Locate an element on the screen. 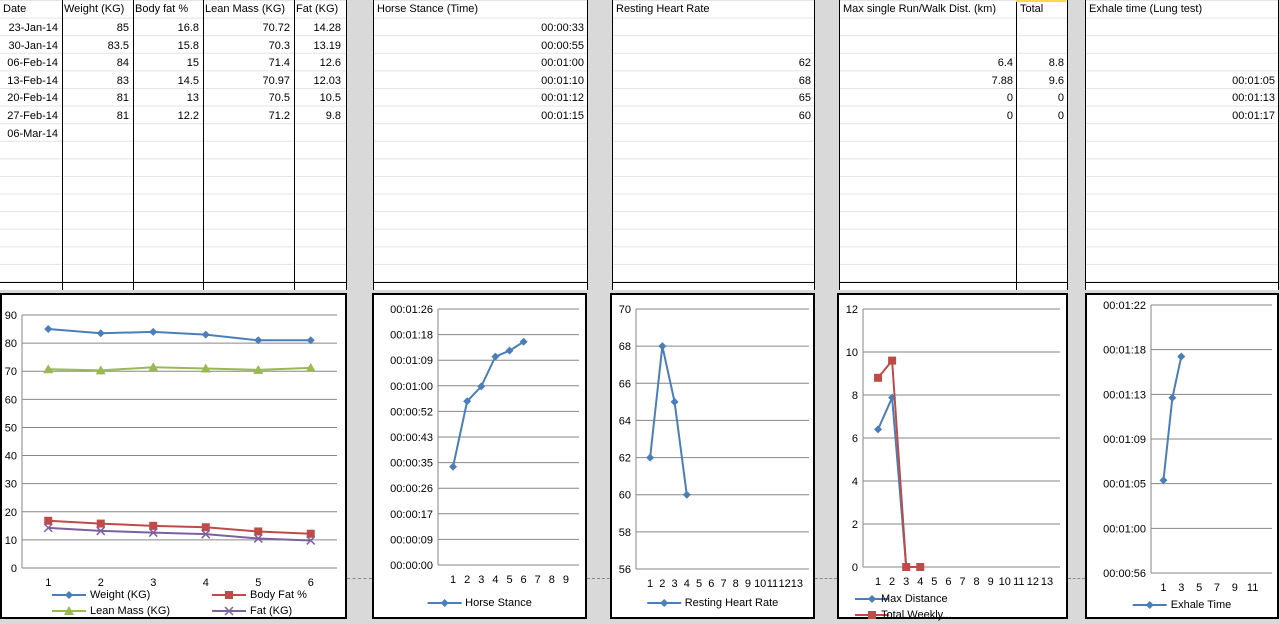 This screenshot has width=1280, height=624. y-tick-label: 90 is located at coordinates (11, 316).